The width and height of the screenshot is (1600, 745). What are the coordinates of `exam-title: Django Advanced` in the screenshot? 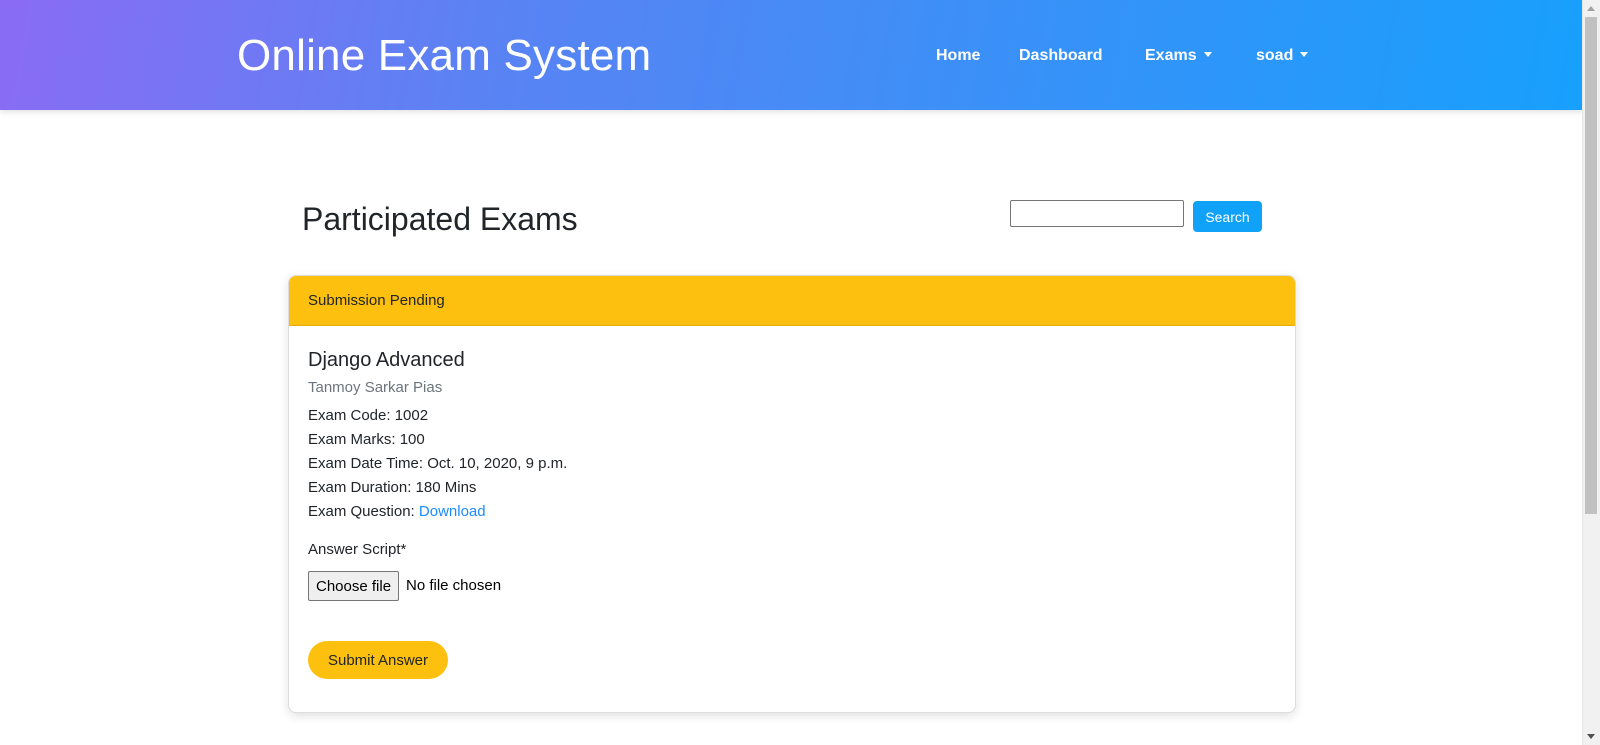 It's located at (386, 360).